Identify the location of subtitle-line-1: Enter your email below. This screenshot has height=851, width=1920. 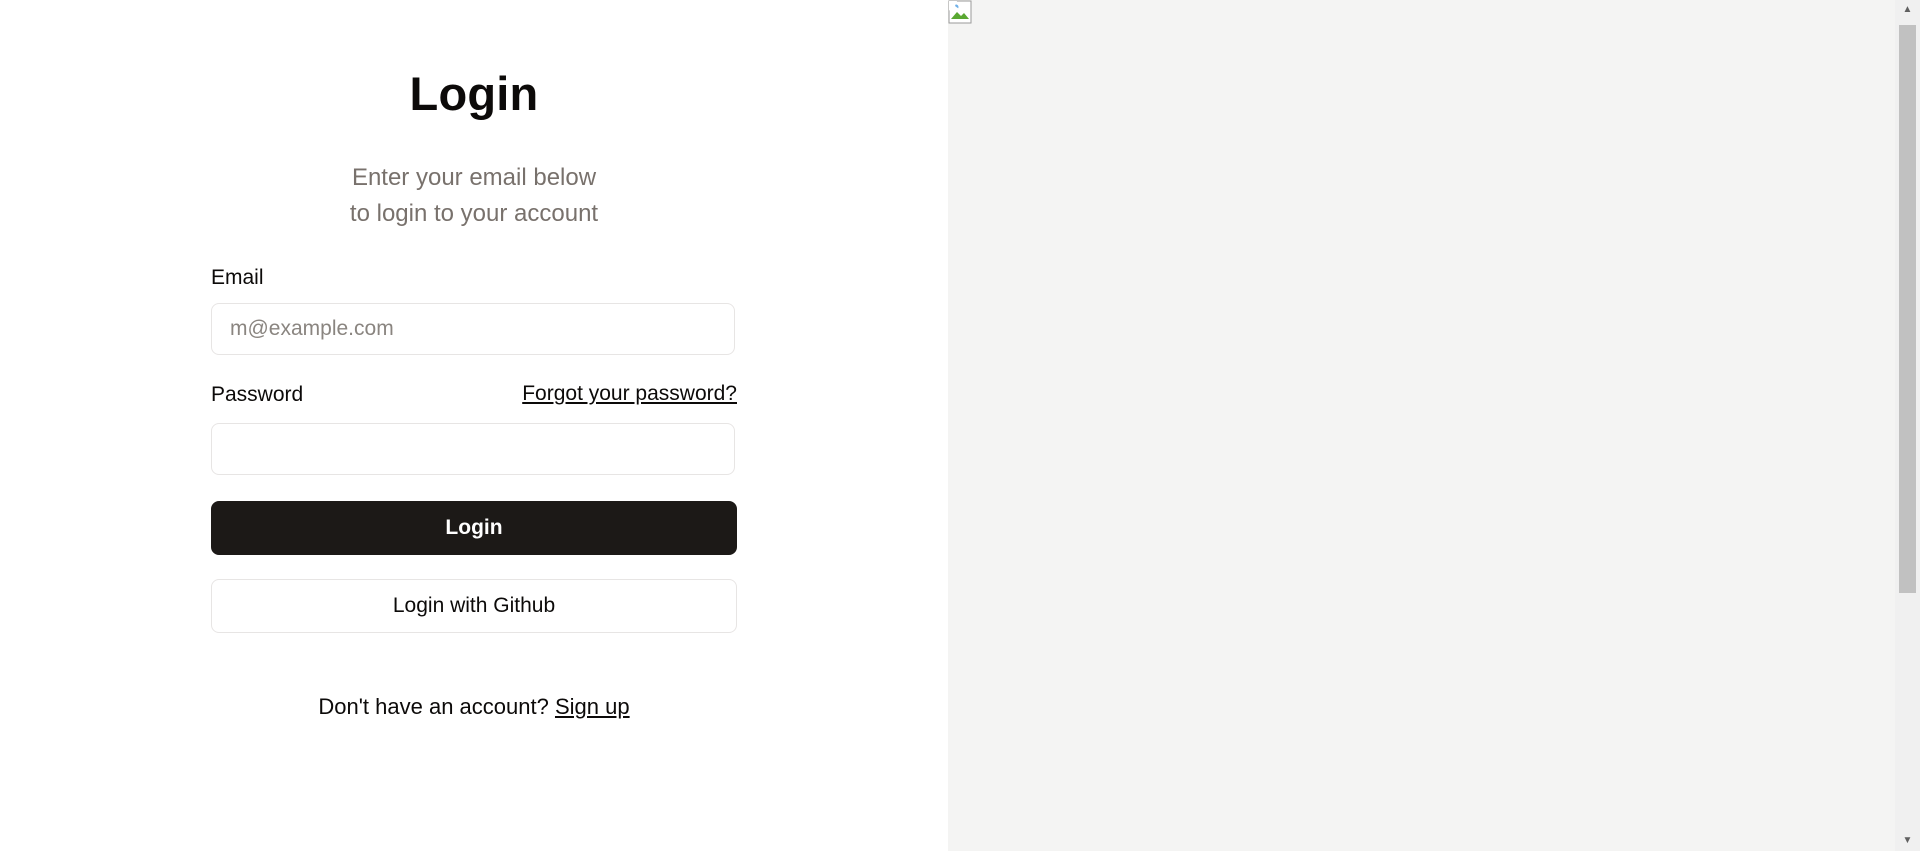
(474, 177).